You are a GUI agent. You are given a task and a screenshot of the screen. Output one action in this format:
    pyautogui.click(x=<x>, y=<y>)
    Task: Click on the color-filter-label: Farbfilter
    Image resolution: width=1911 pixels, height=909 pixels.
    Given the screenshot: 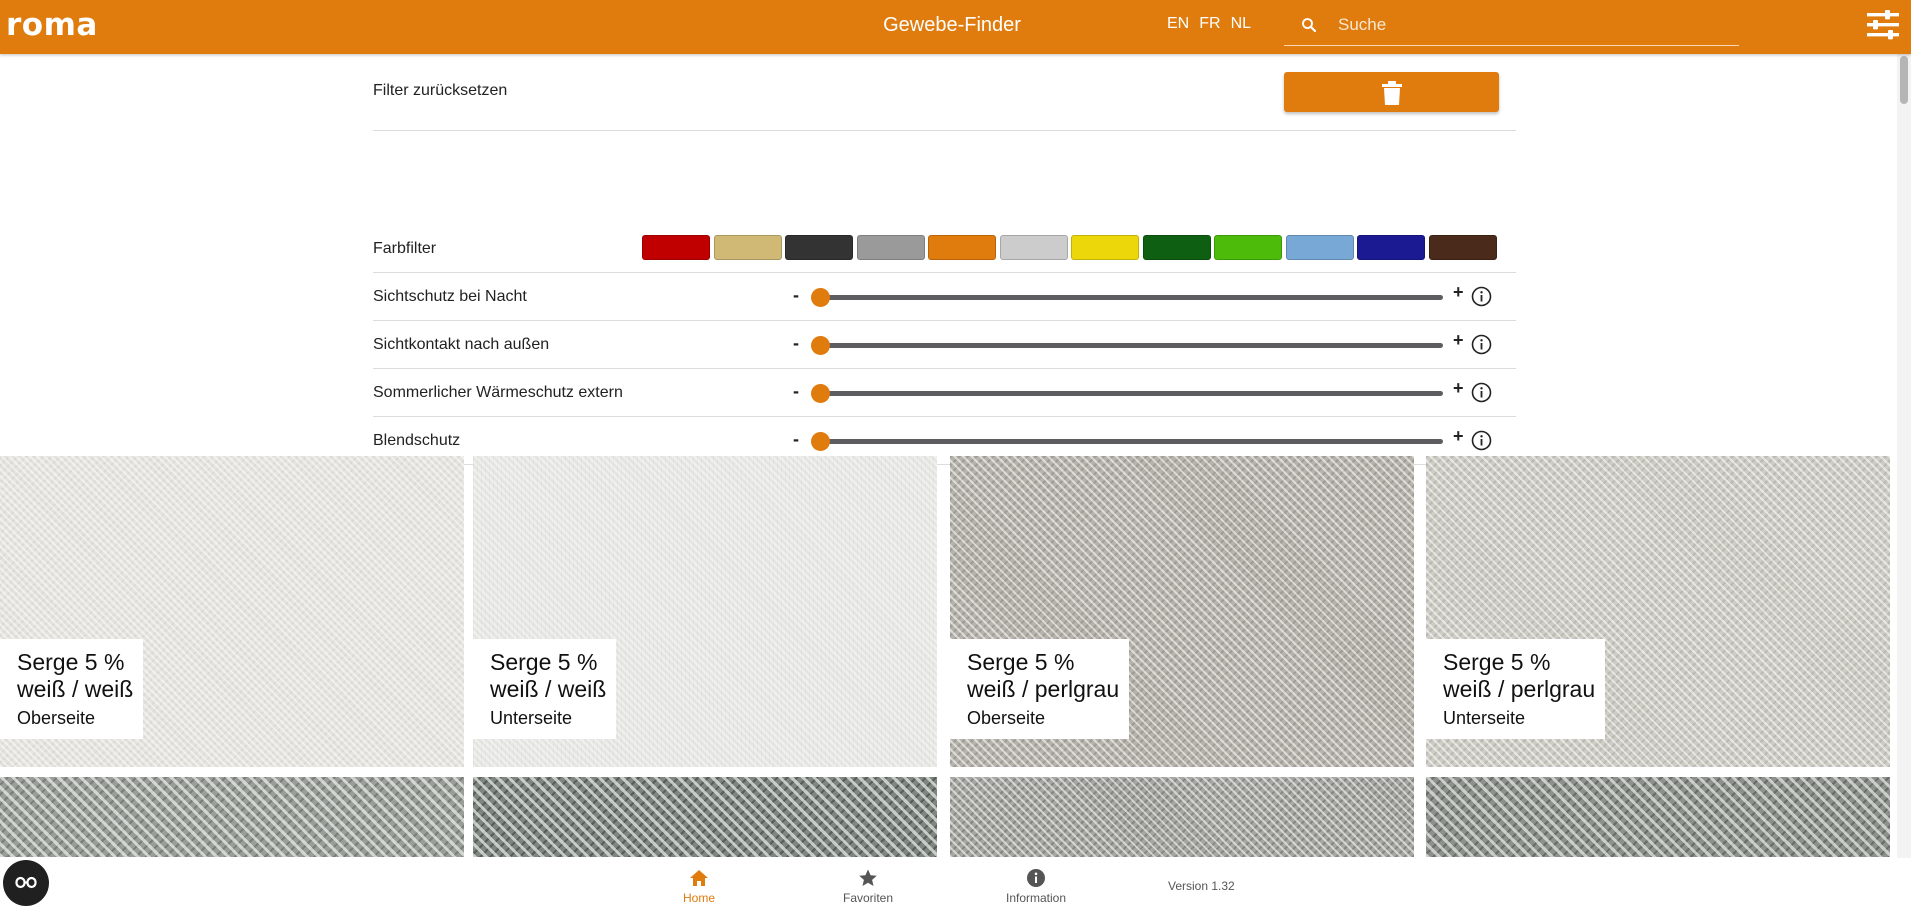 What is the action you would take?
    pyautogui.click(x=405, y=248)
    